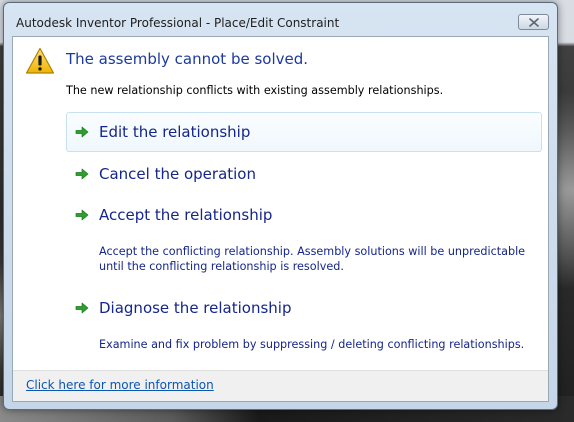  I want to click on command-label: Cancel the operation, so click(177, 174).